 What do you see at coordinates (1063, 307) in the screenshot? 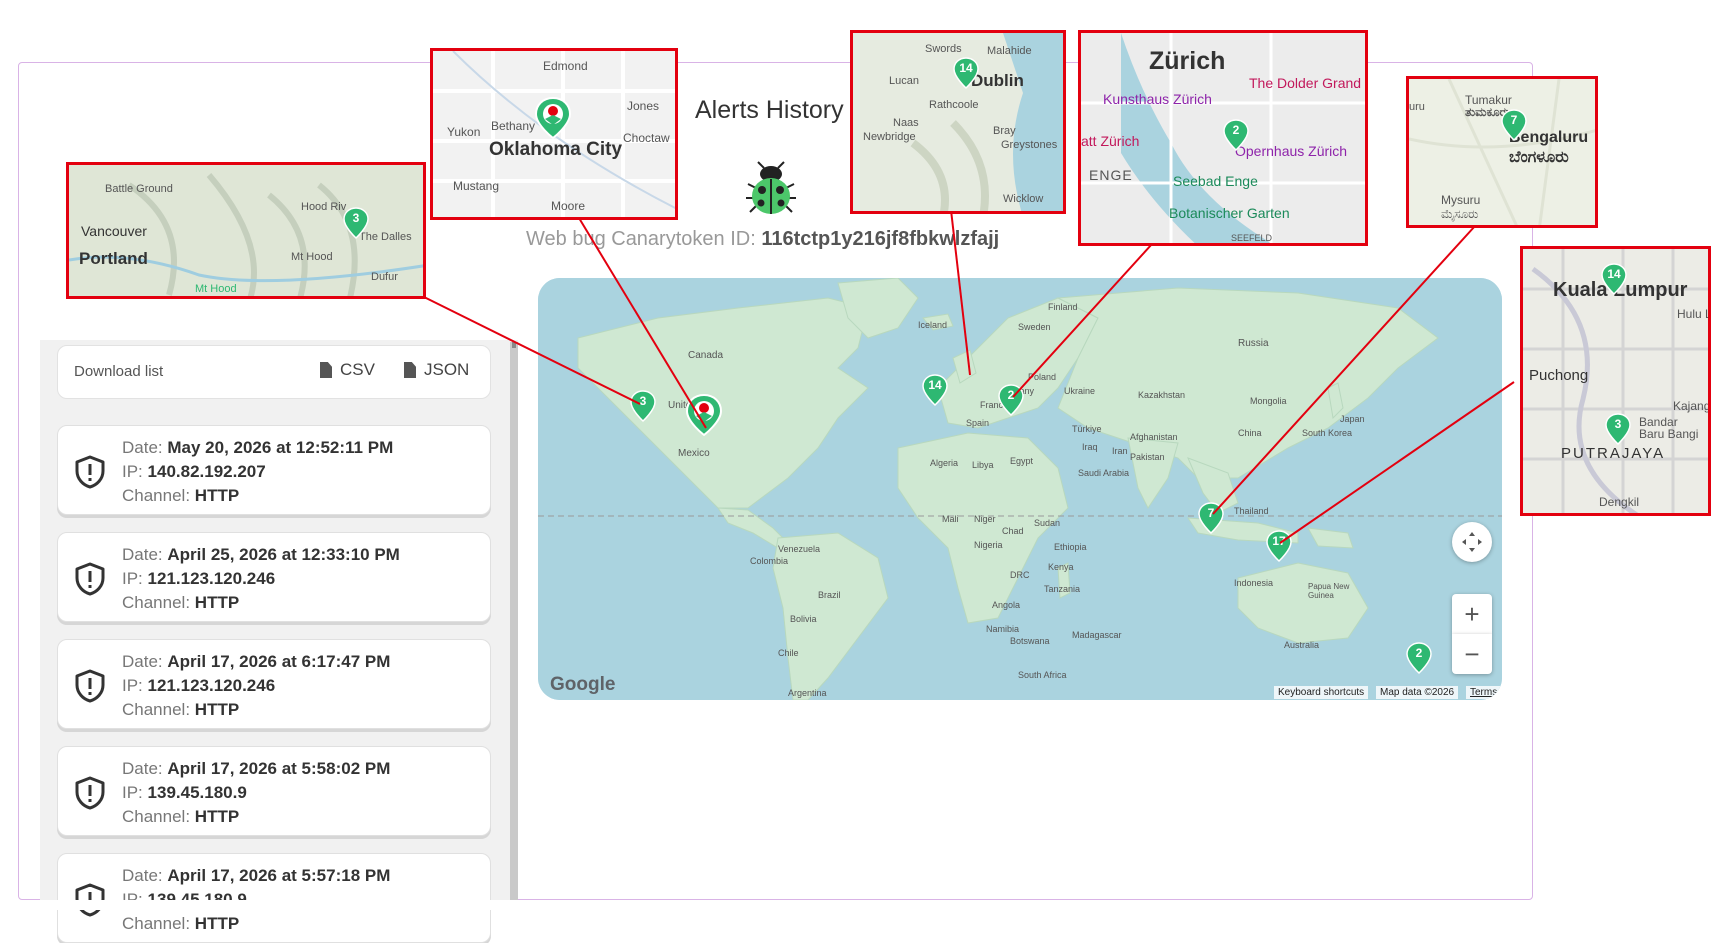
I see `map-label: Finland` at bounding box center [1063, 307].